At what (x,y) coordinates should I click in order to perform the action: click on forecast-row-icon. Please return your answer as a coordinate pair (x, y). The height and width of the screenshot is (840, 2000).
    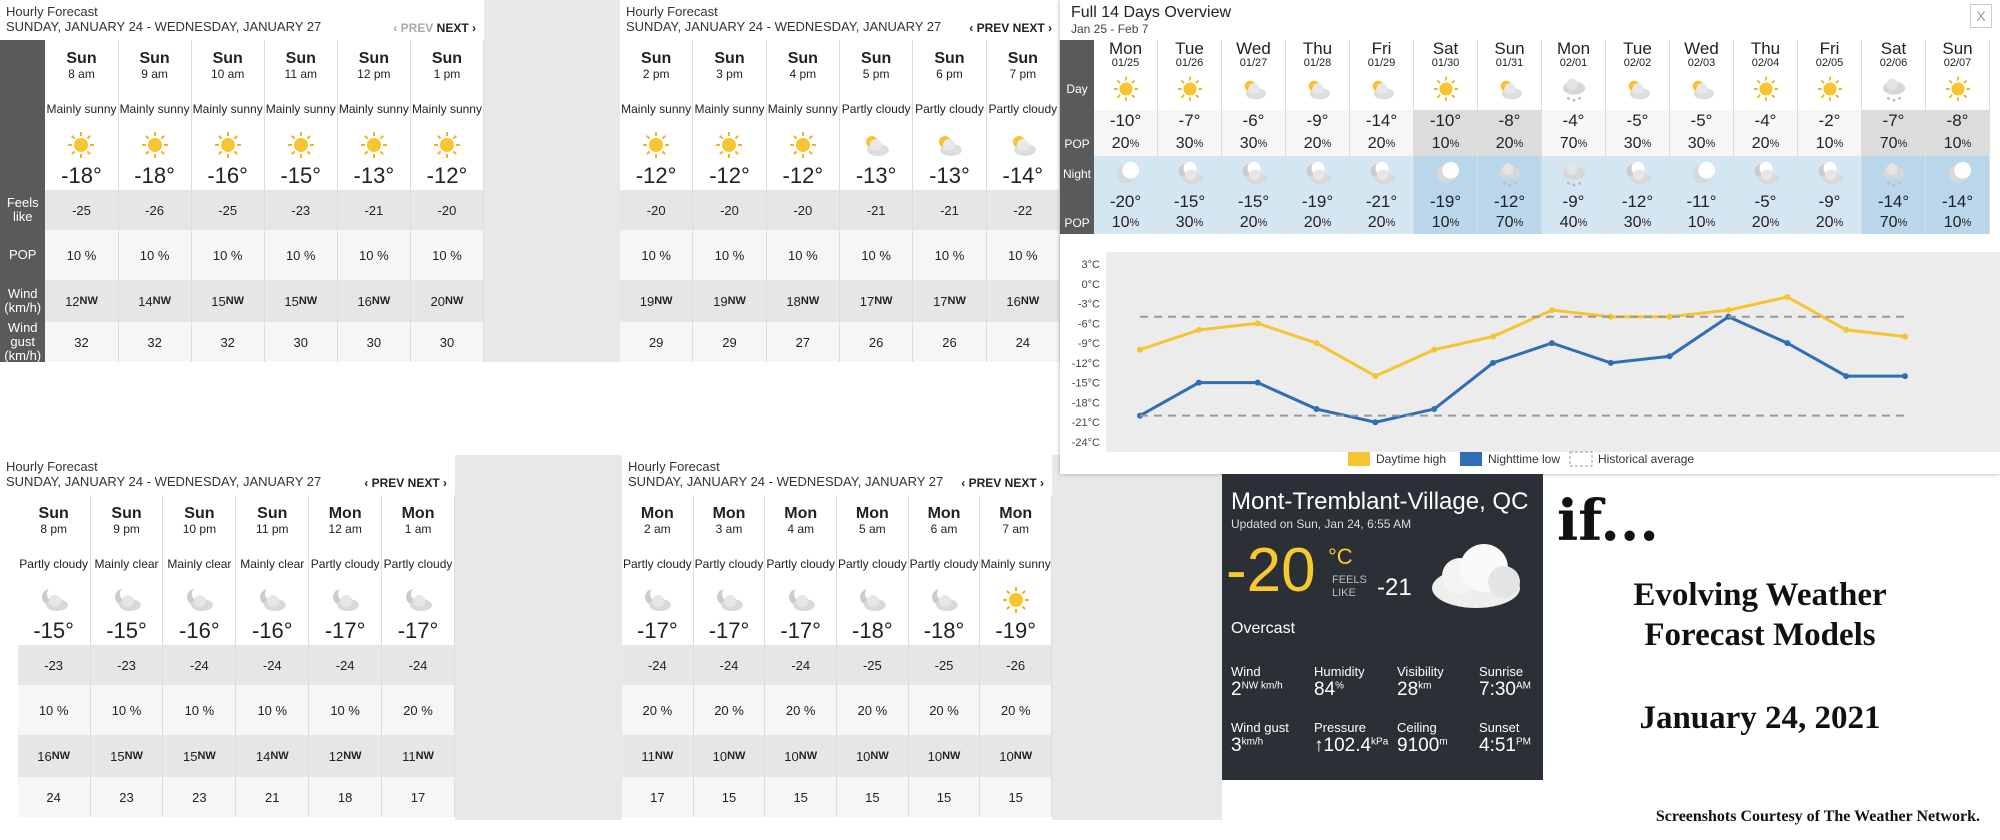
    Looking at the image, I should click on (227, 600).